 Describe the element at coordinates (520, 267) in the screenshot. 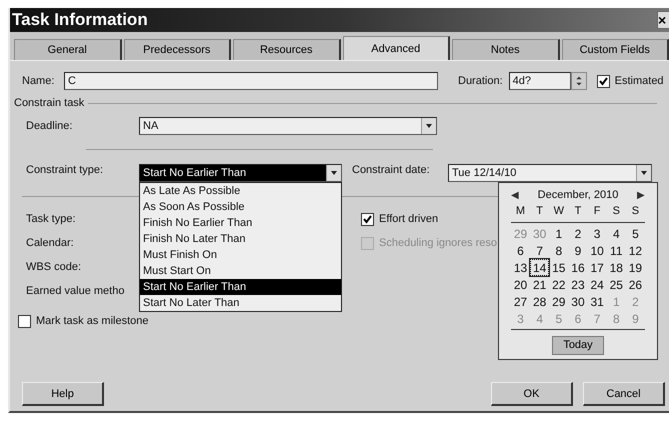

I see `calendar-day: 13` at that location.